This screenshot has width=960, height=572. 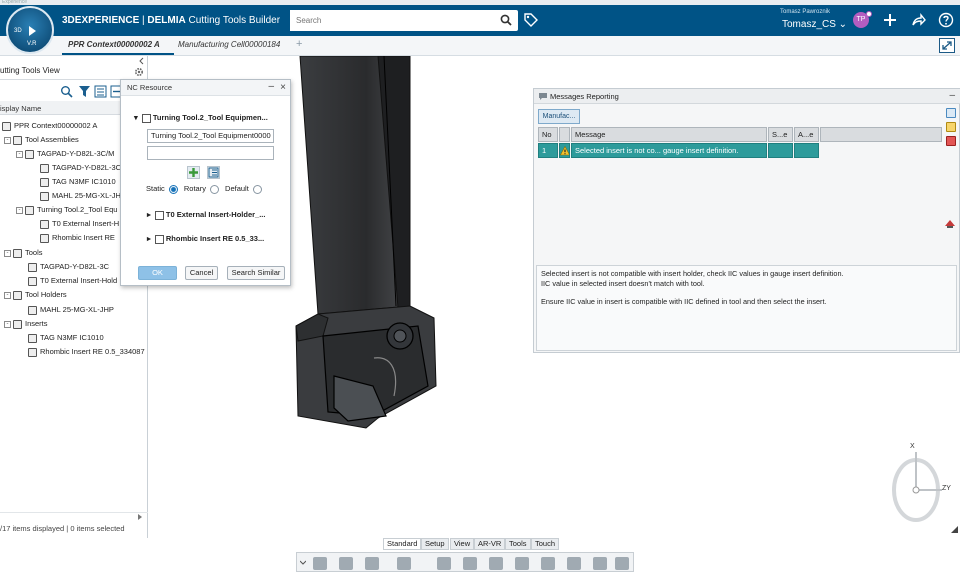 I want to click on settings-gear-icon, so click(x=139, y=72).